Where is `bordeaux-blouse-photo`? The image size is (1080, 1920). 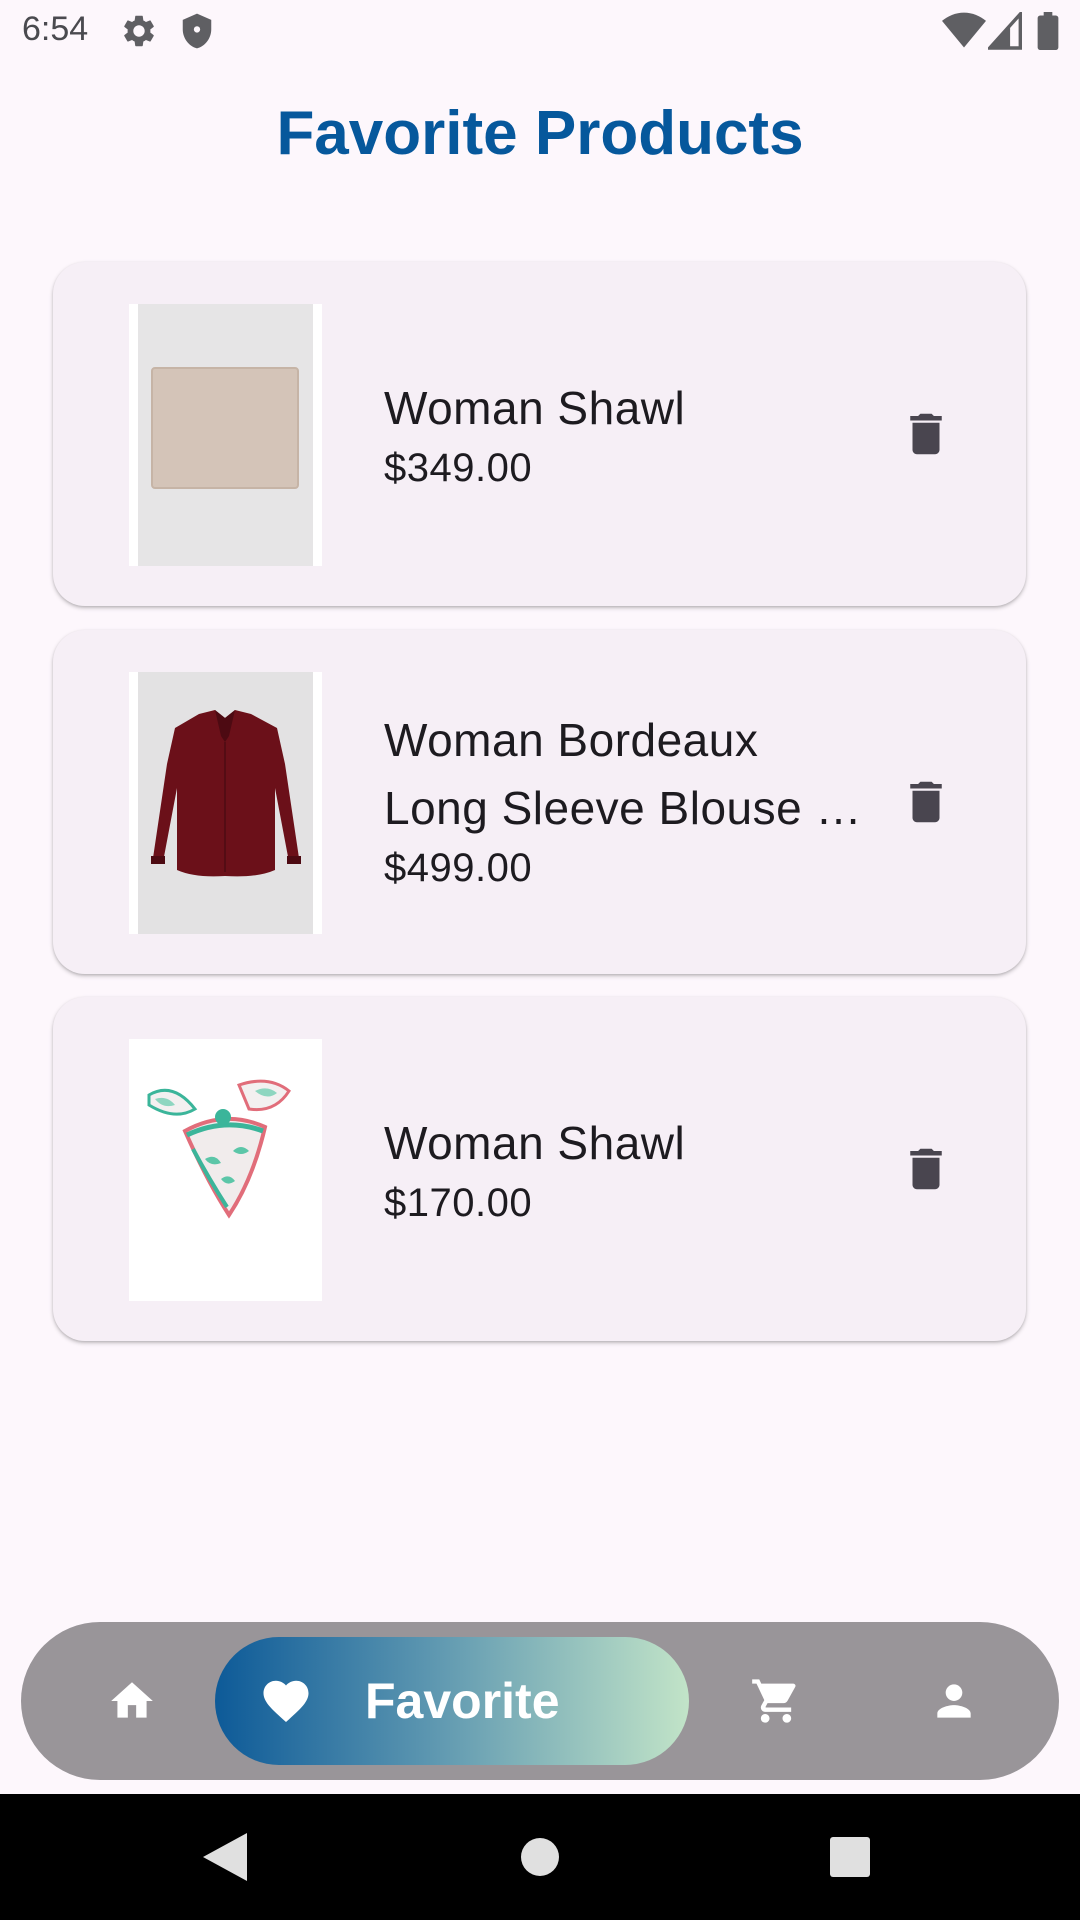 bordeaux-blouse-photo is located at coordinates (225, 803).